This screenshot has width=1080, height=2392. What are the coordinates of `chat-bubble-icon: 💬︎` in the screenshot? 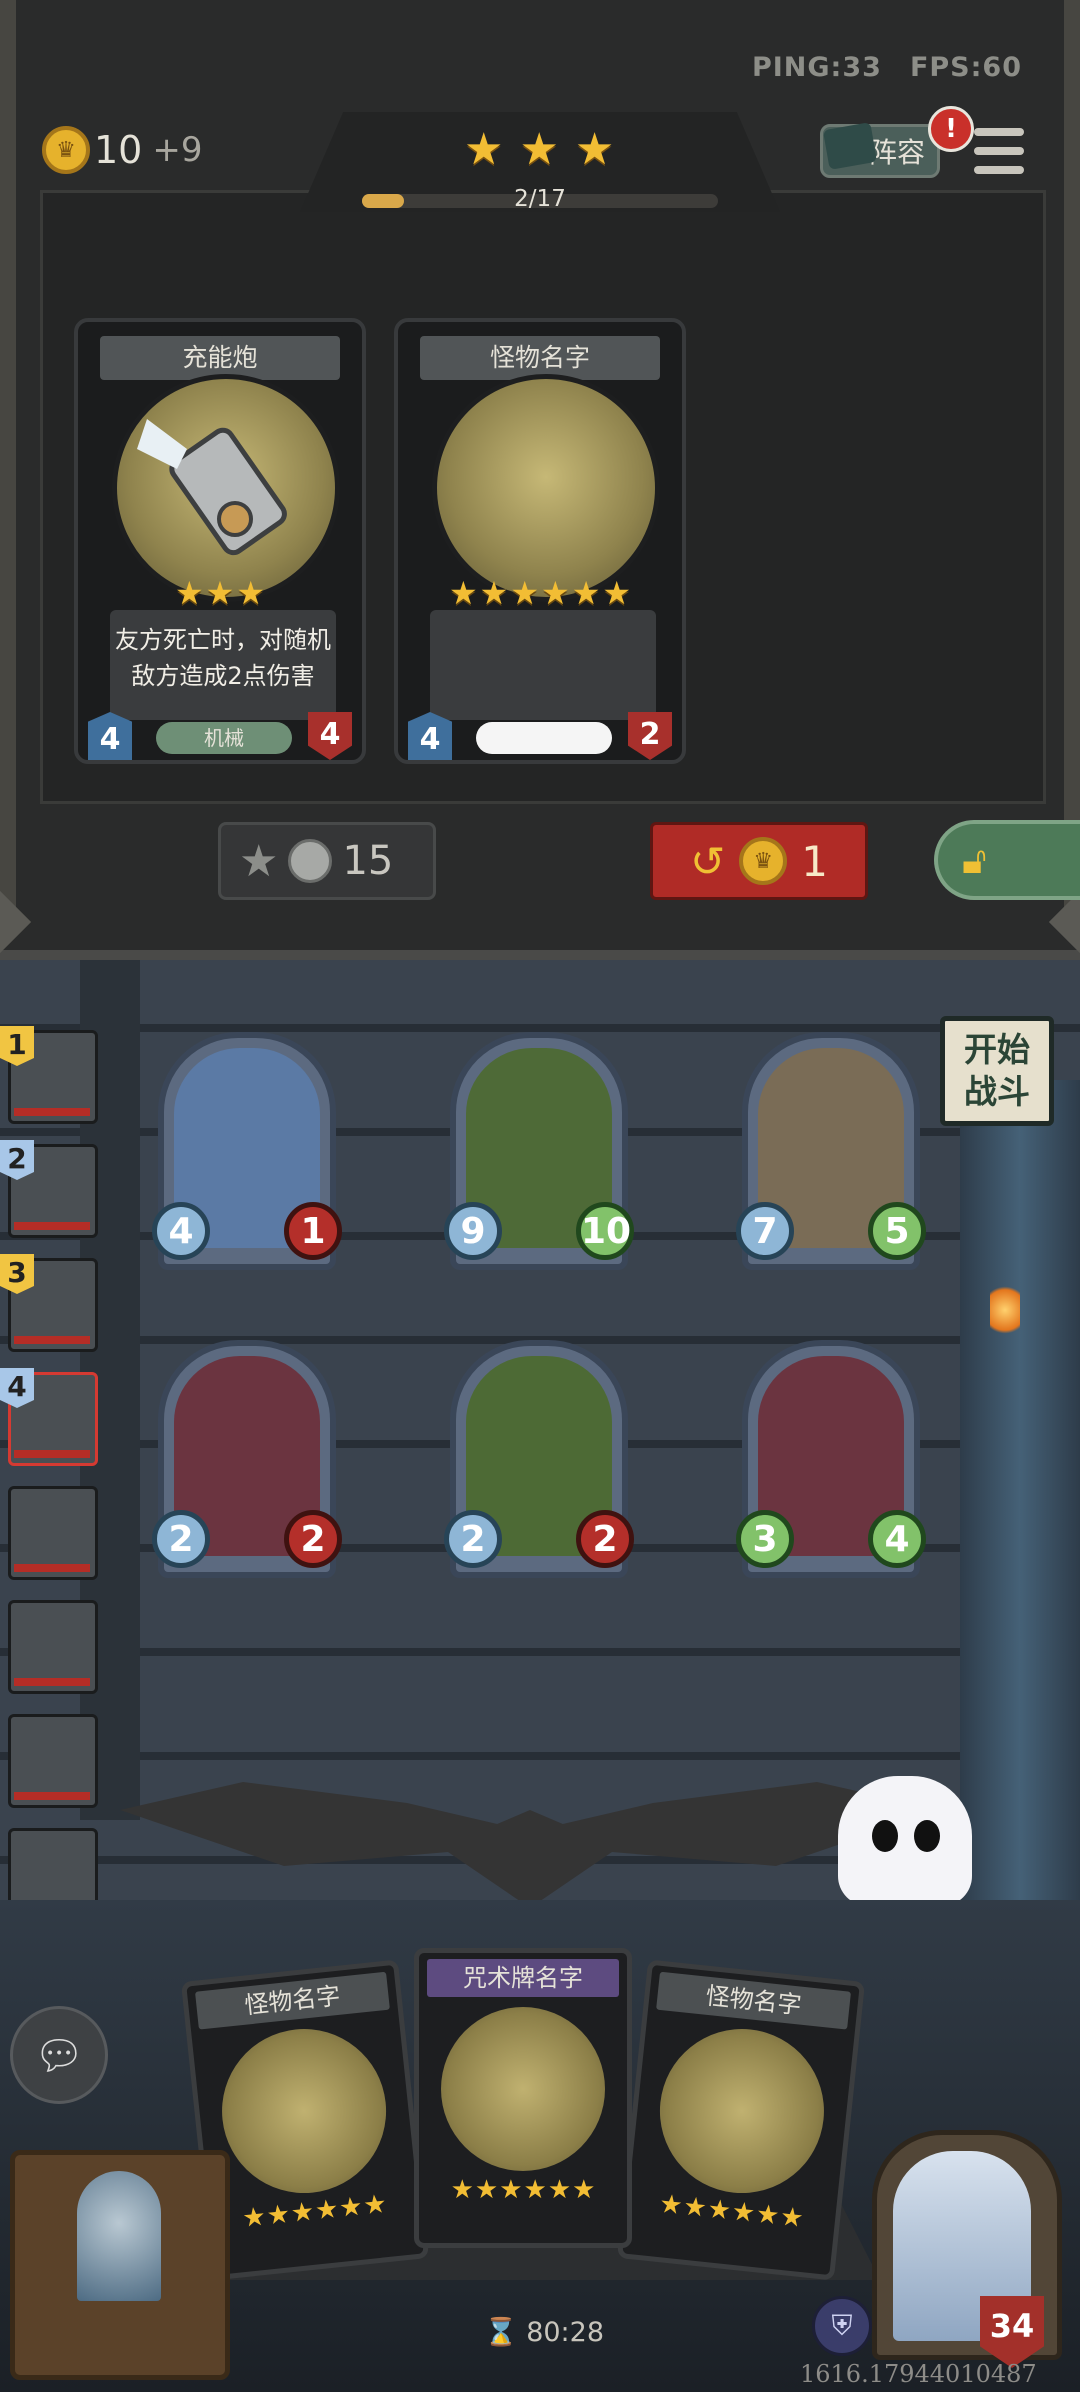 It's located at (59, 2055).